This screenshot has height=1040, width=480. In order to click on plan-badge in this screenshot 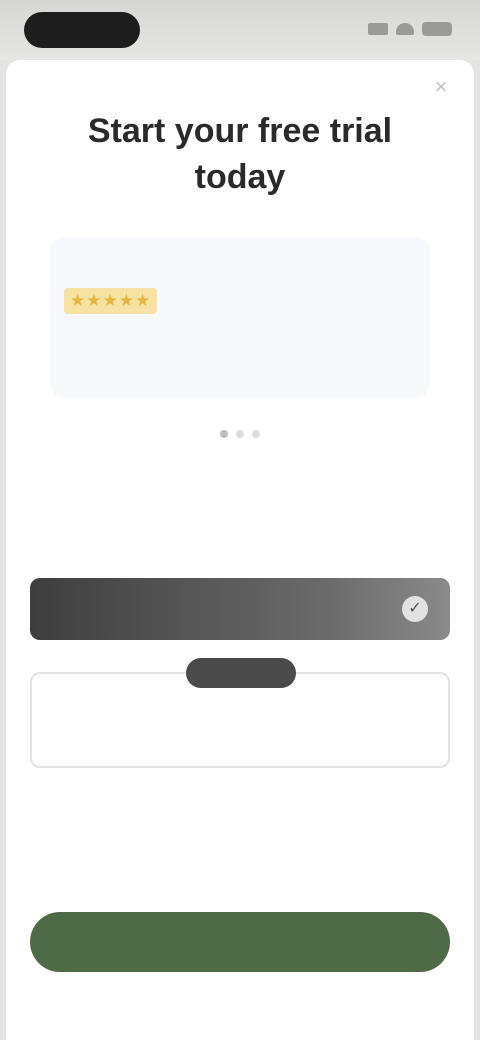, I will do `click(241, 673)`.